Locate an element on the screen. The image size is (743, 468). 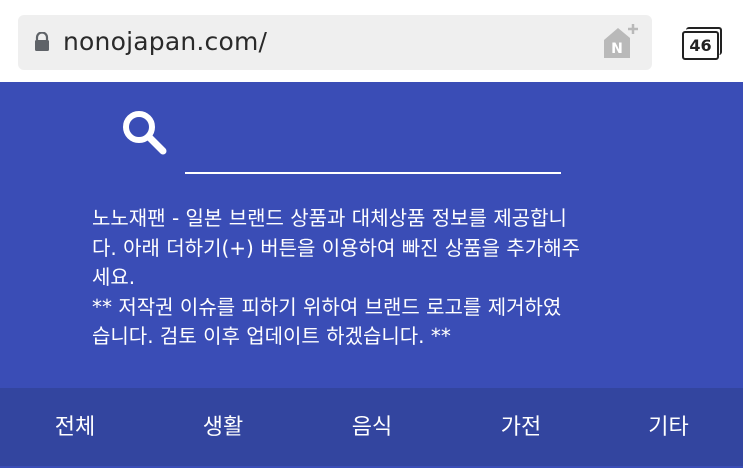
tab-switcher-button: 46 is located at coordinates (701, 43).